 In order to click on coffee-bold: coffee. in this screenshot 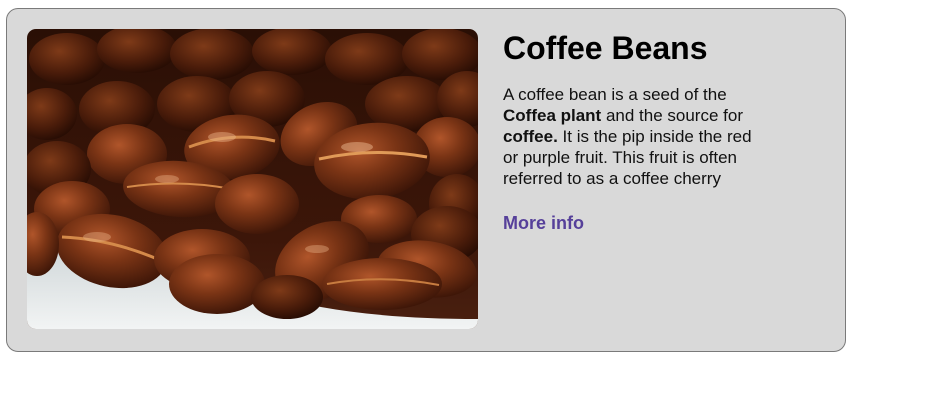, I will do `click(530, 136)`.